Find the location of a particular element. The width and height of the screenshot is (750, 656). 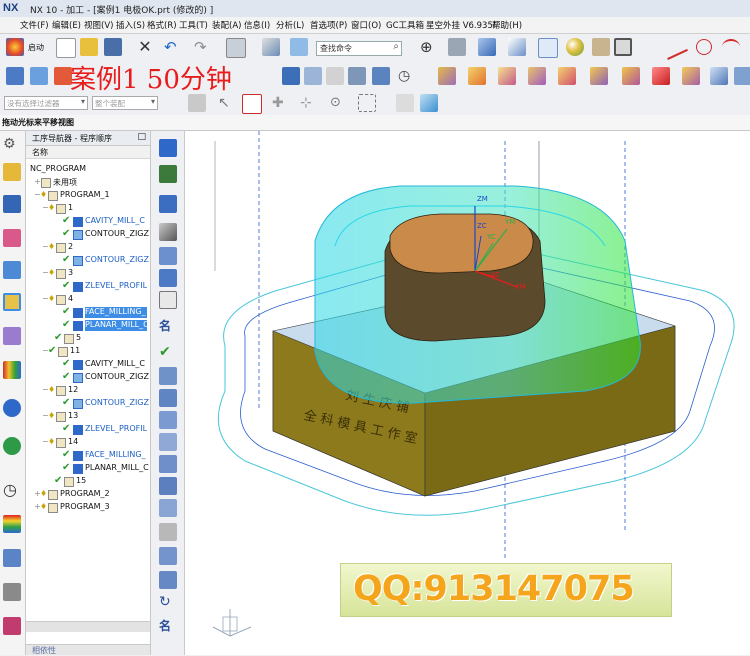

feature-cube-6-icon is located at coordinates (599, 76).